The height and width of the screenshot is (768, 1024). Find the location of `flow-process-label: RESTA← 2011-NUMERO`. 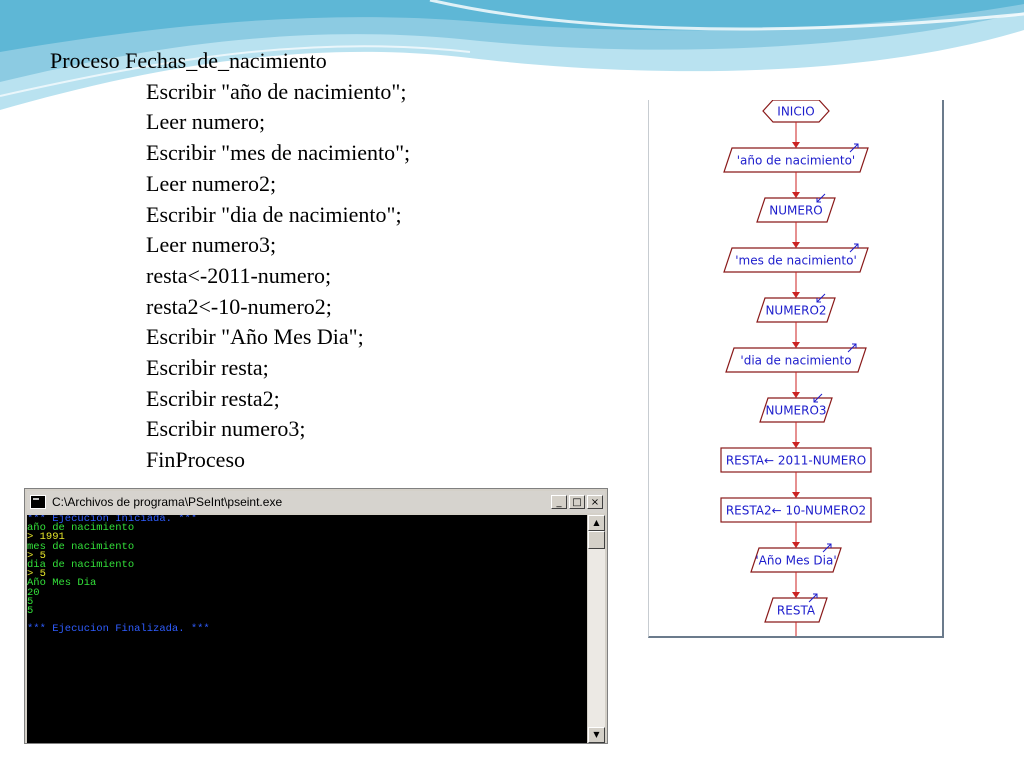

flow-process-label: RESTA← 2011-NUMERO is located at coordinates (796, 461).